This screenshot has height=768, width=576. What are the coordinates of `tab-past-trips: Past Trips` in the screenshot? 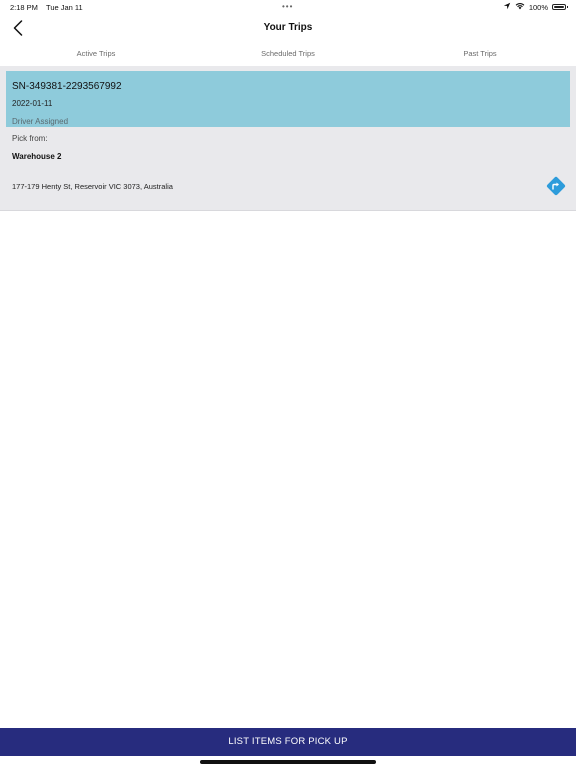 It's located at (480, 54).